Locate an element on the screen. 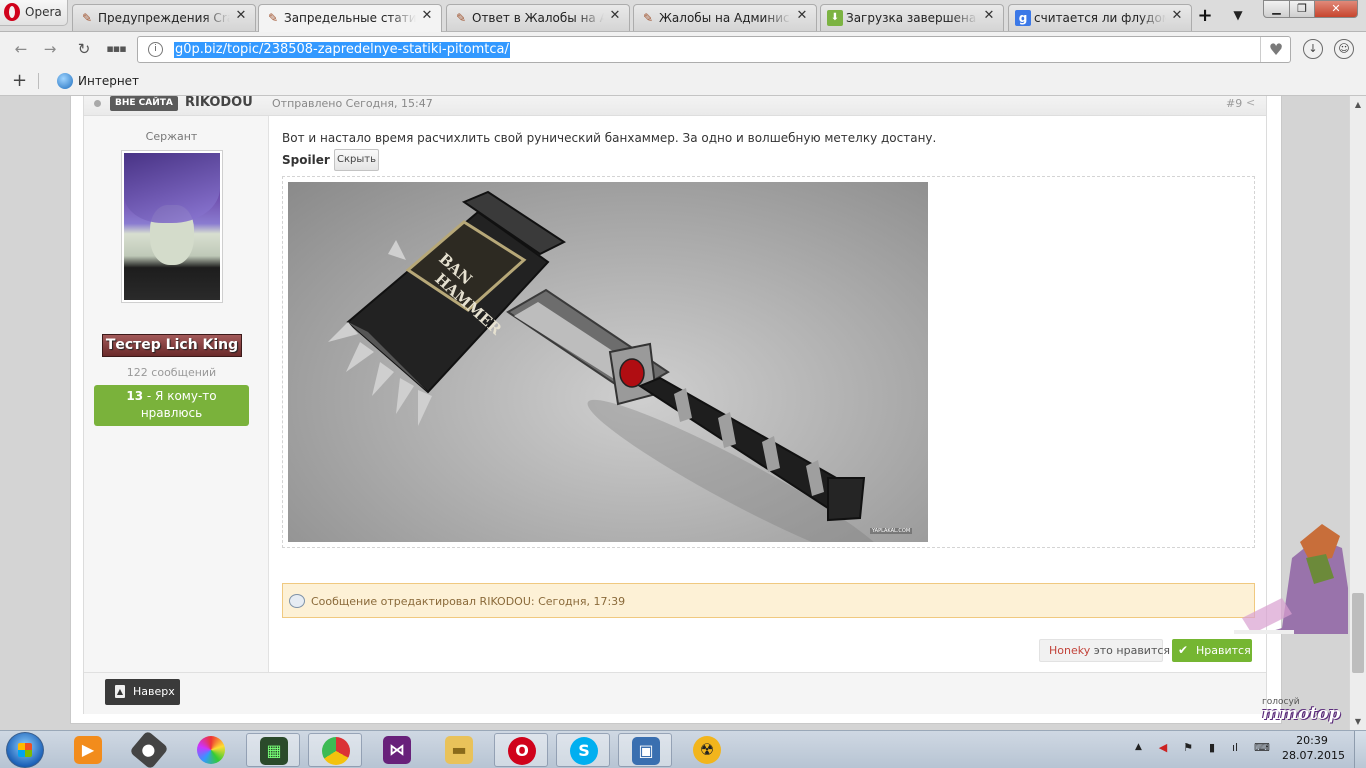 The width and height of the screenshot is (1366, 768). taskbar-app-monitor: ▦ is located at coordinates (273, 750).